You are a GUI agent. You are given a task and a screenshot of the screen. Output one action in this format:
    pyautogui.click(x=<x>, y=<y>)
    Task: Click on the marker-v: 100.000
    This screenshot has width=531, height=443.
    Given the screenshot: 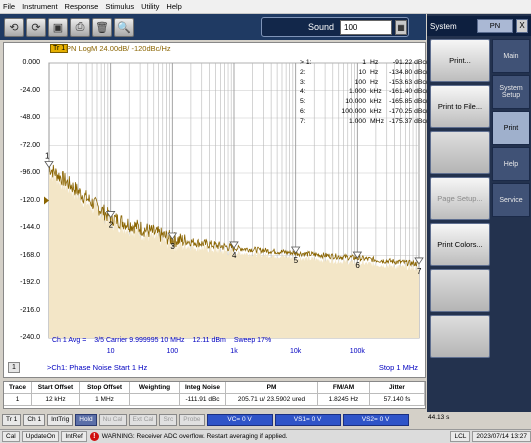 What is the action you would take?
    pyautogui.click(x=353, y=111)
    